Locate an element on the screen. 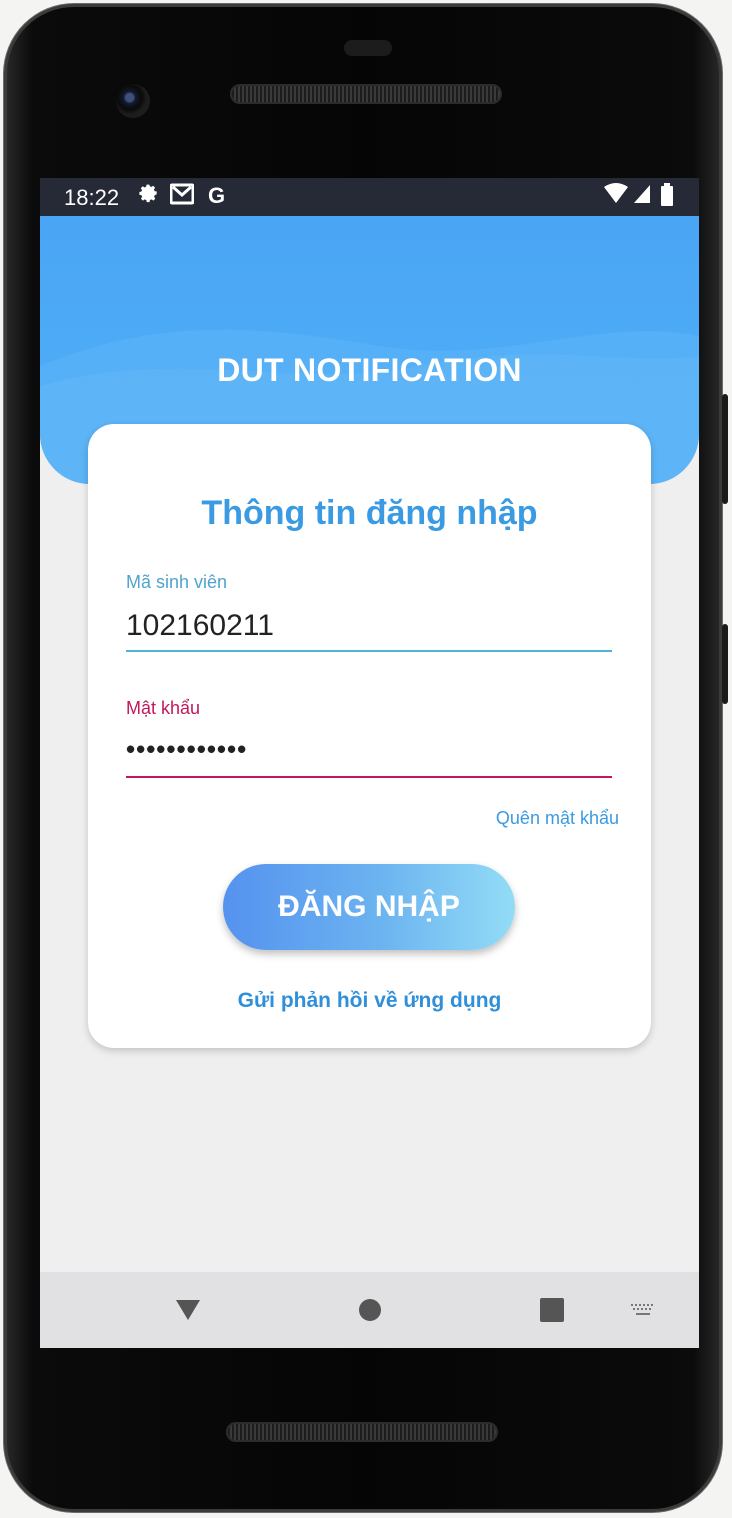  home-icon is located at coordinates (370, 1310).